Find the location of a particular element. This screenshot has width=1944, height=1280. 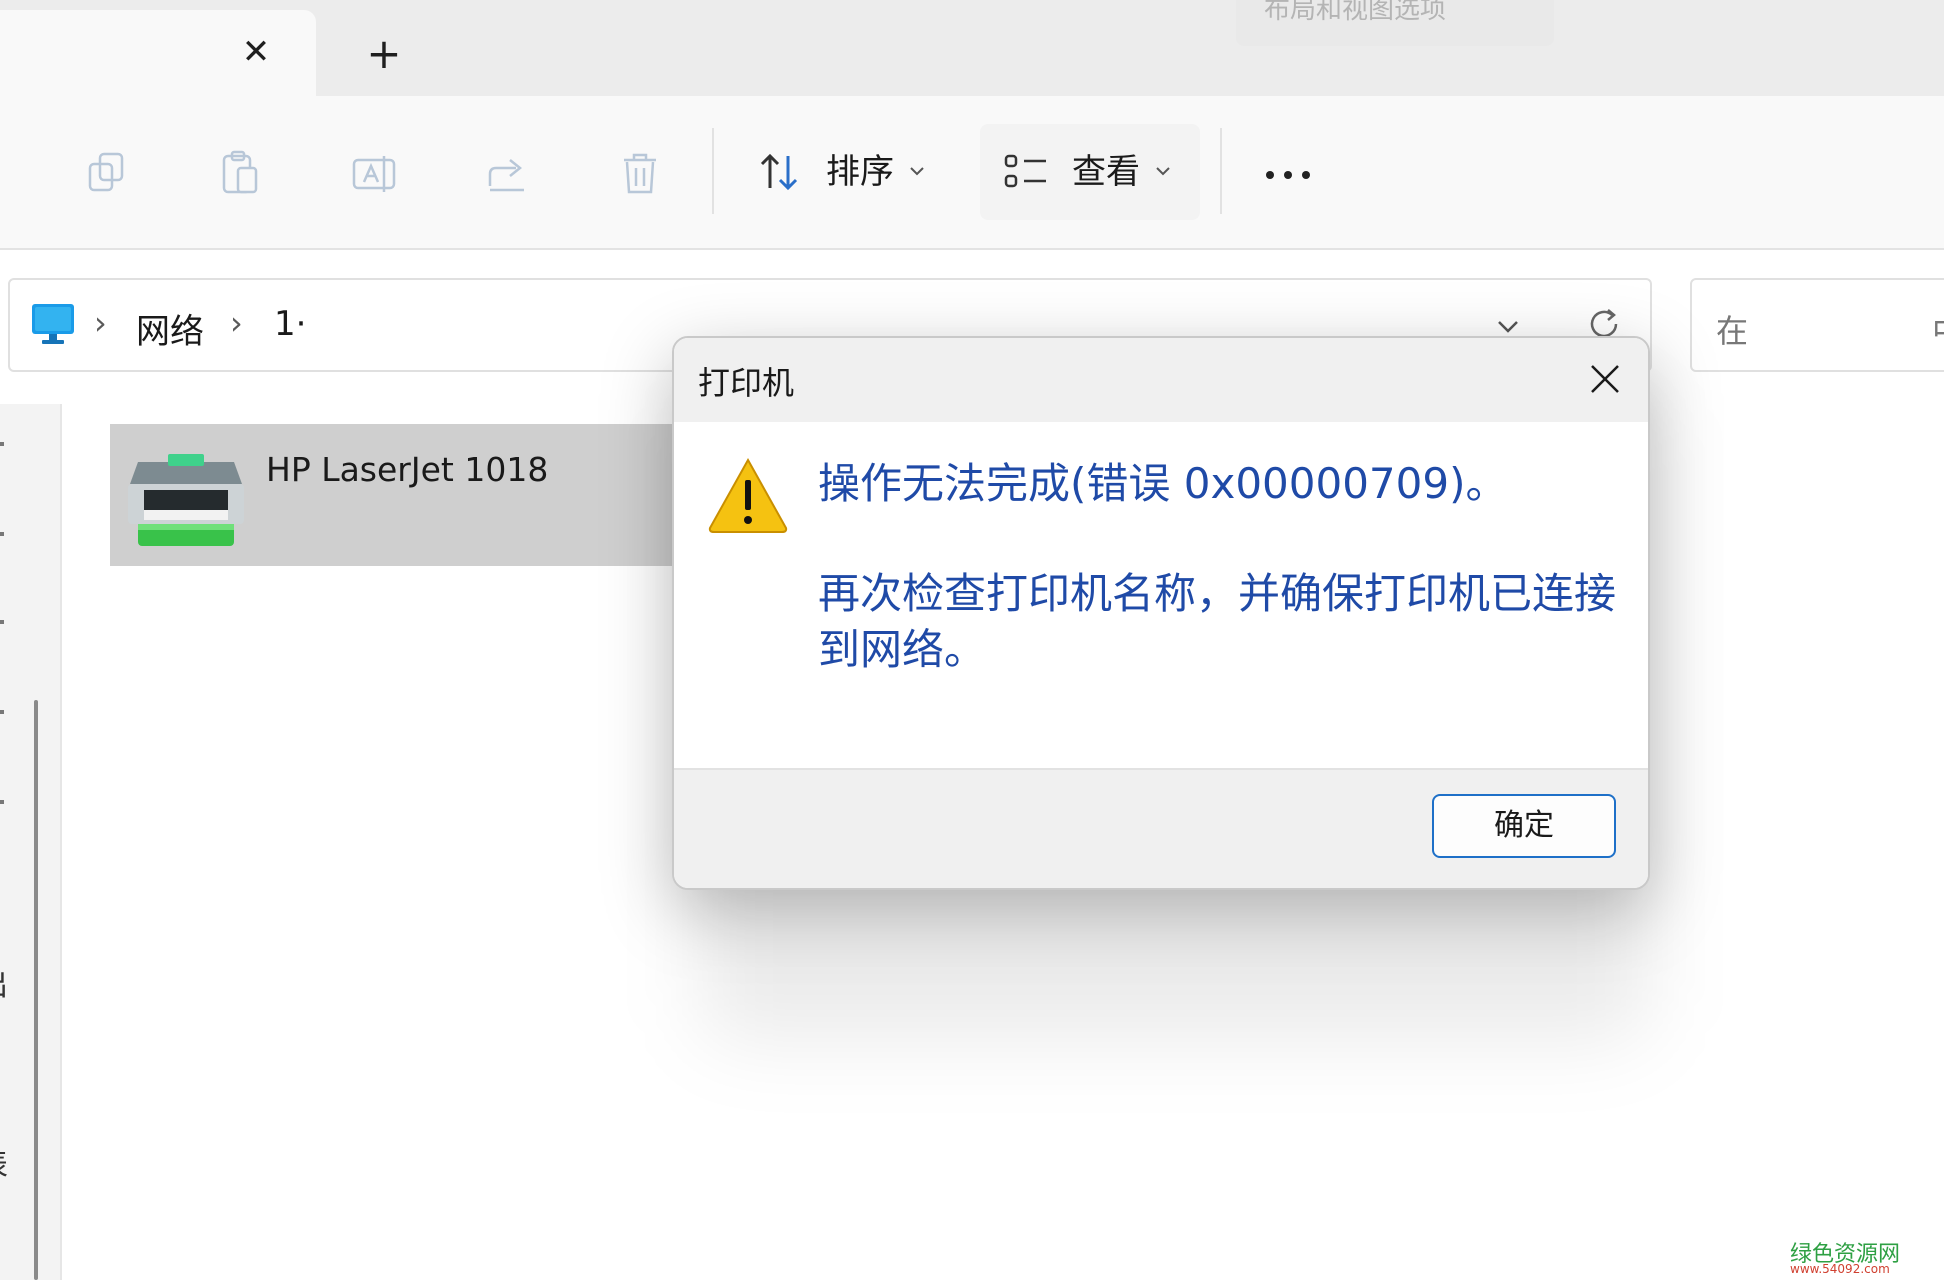

nav-pane-scrollbar is located at coordinates (36, 990).